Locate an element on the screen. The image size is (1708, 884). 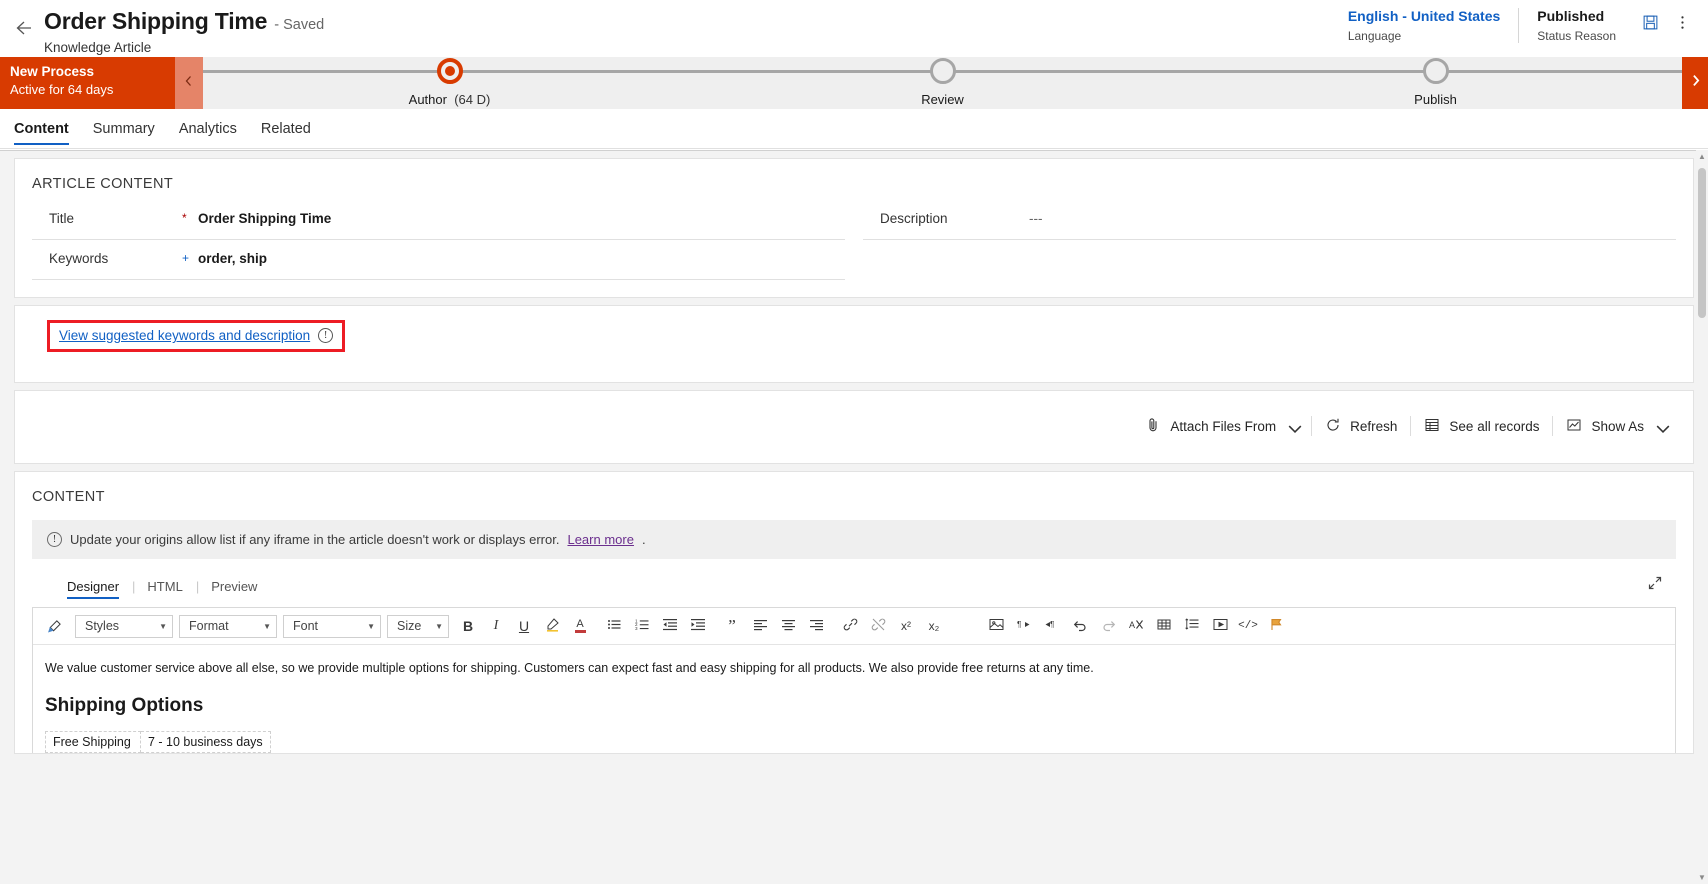
text-direction-ltr-button: ¶ is located at coordinates (1024, 626).